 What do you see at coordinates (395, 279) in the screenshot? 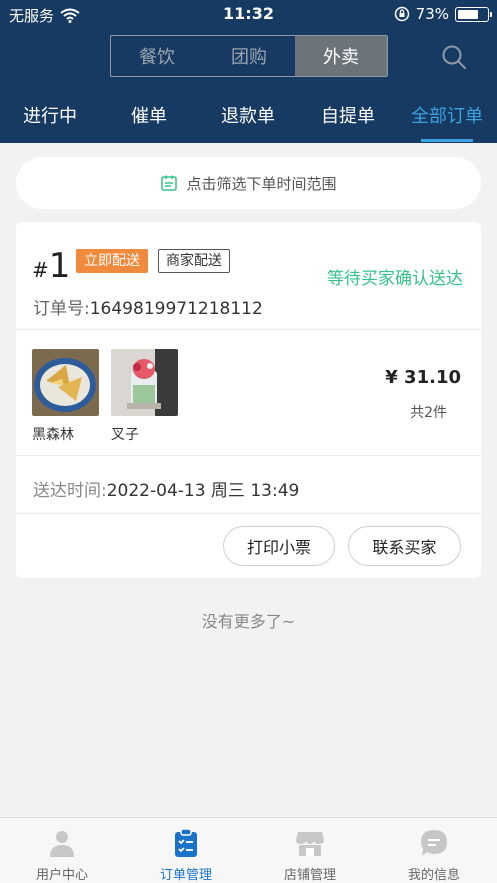
I see `order-status: 等待买家确认送达` at bounding box center [395, 279].